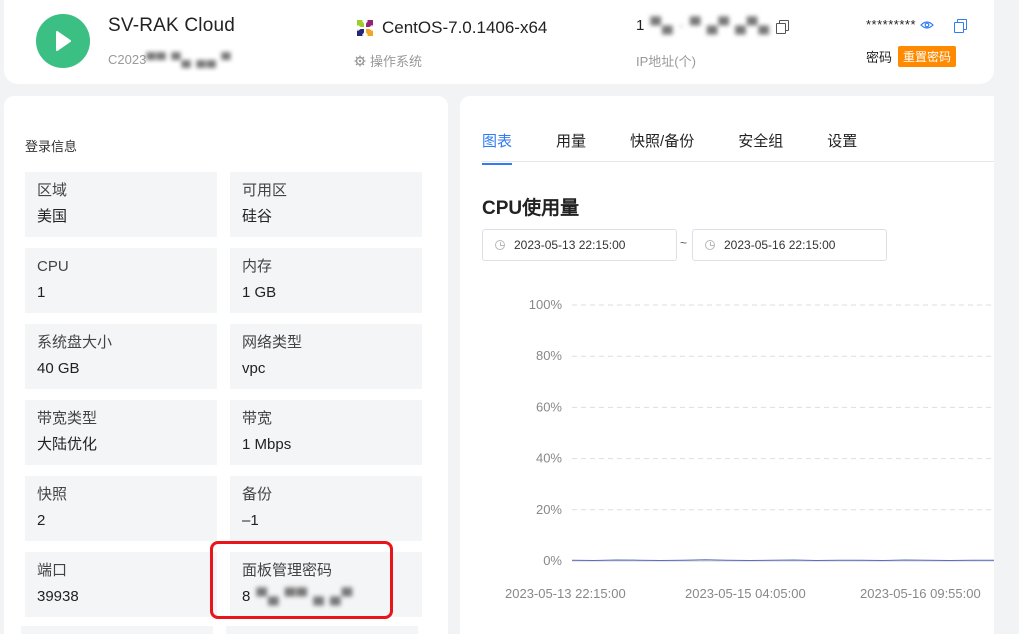 This screenshot has width=1019, height=634. Describe the element at coordinates (927, 56) in the screenshot. I see `reset-password-button: 重置密码` at that location.